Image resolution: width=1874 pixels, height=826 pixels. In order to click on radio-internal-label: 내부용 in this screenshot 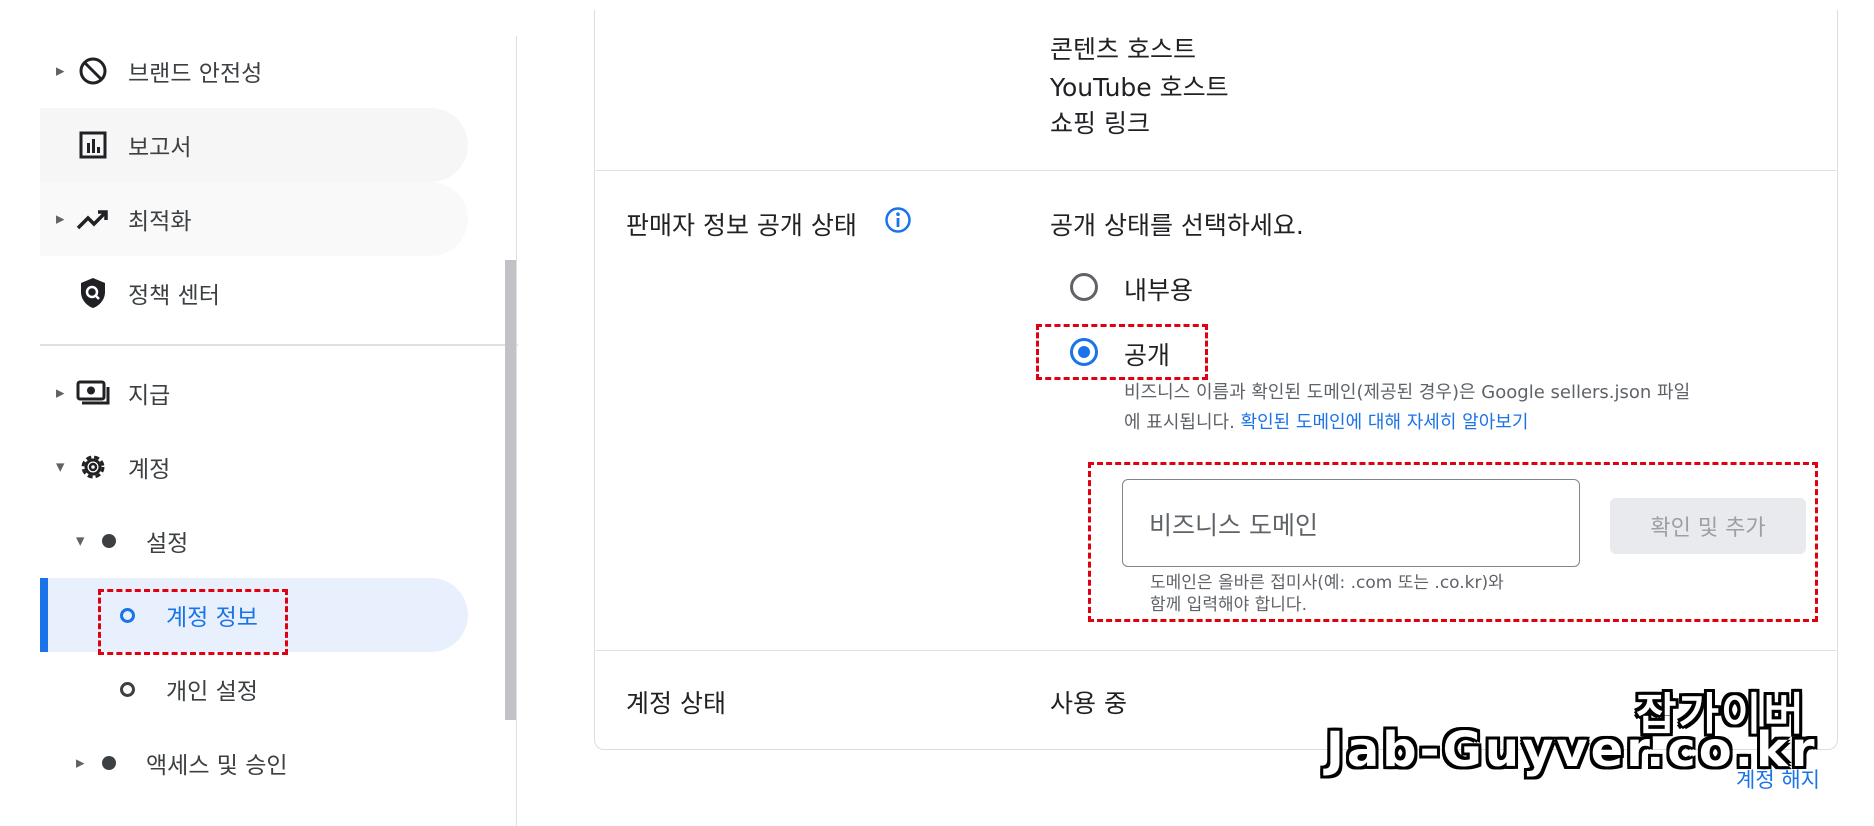, I will do `click(1158, 289)`.